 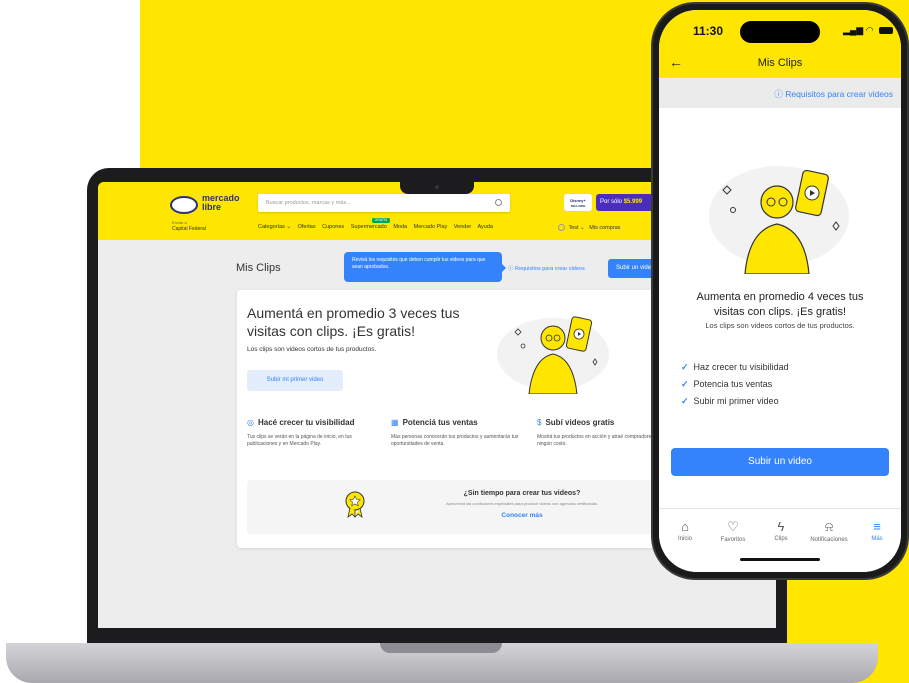 What do you see at coordinates (369, 227) in the screenshot?
I see `nav-supermarket: Supermercado` at bounding box center [369, 227].